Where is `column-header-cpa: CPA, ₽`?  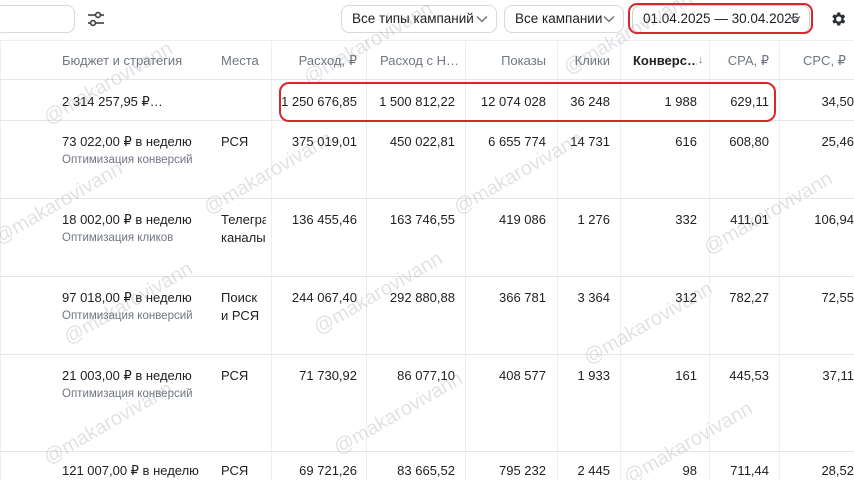 column-header-cpa: CPA, ₽ is located at coordinates (741, 61).